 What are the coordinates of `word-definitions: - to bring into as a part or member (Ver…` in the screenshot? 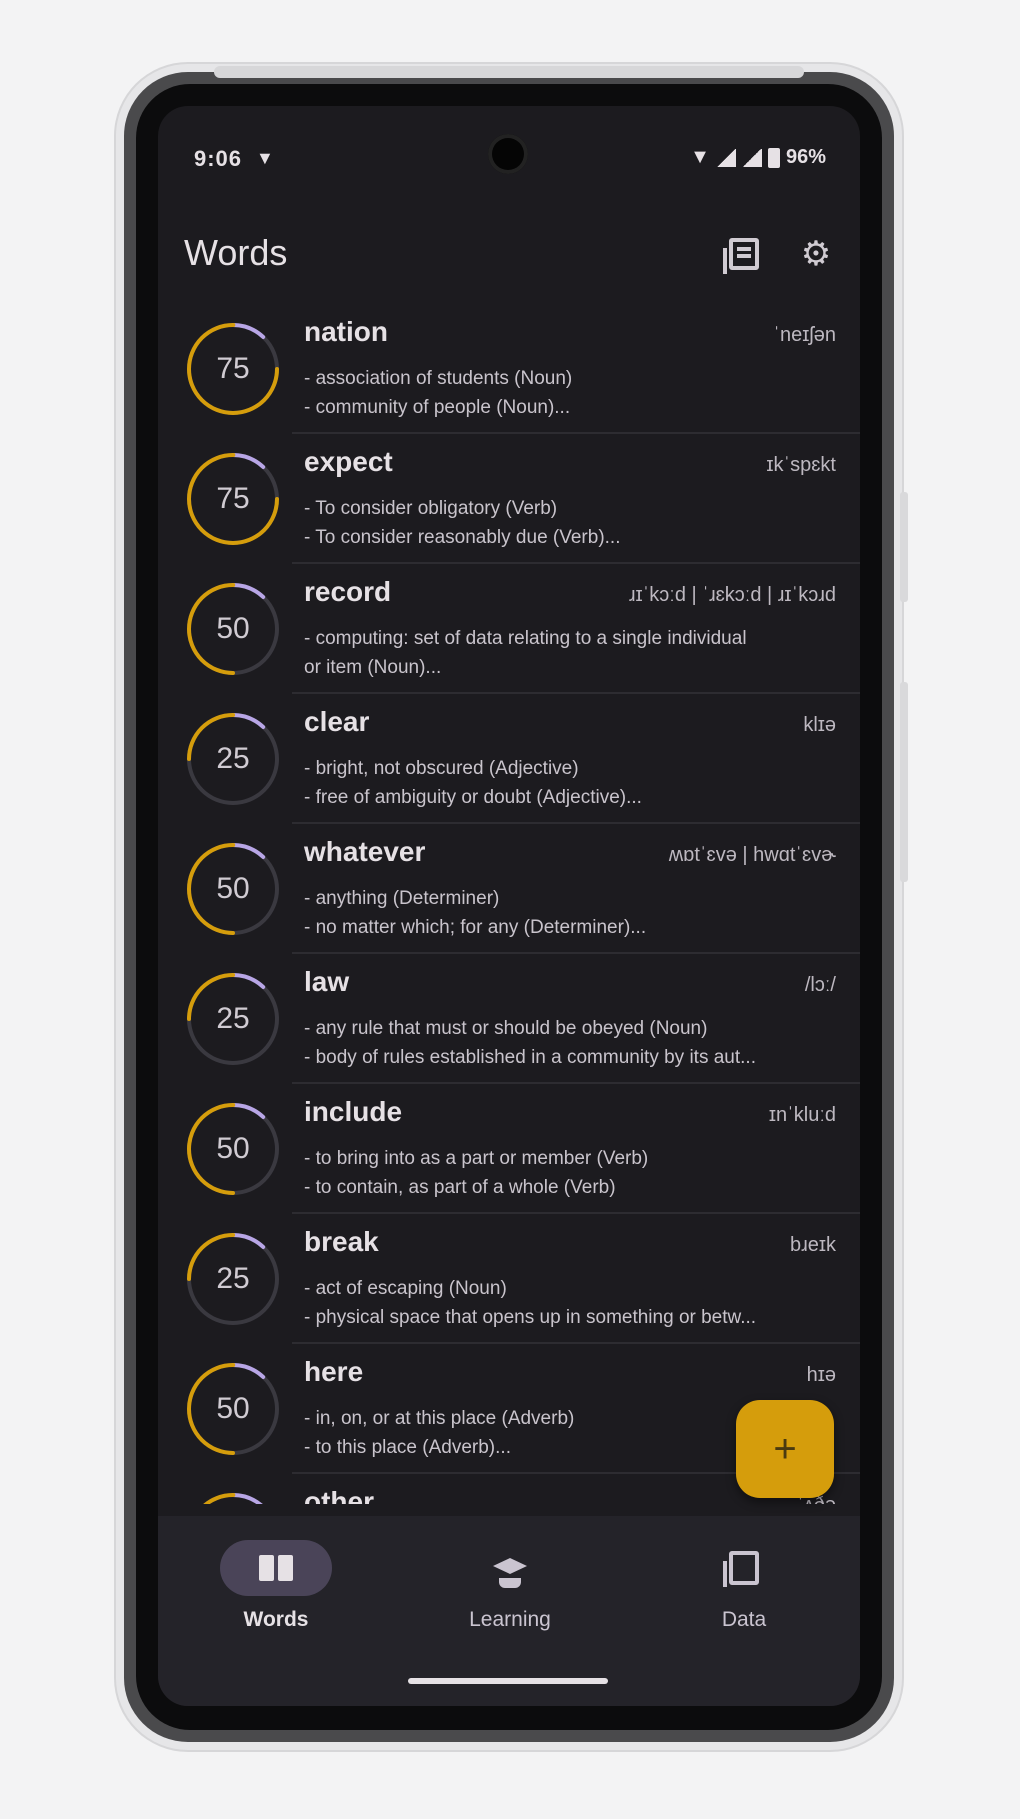 It's located at (569, 1173).